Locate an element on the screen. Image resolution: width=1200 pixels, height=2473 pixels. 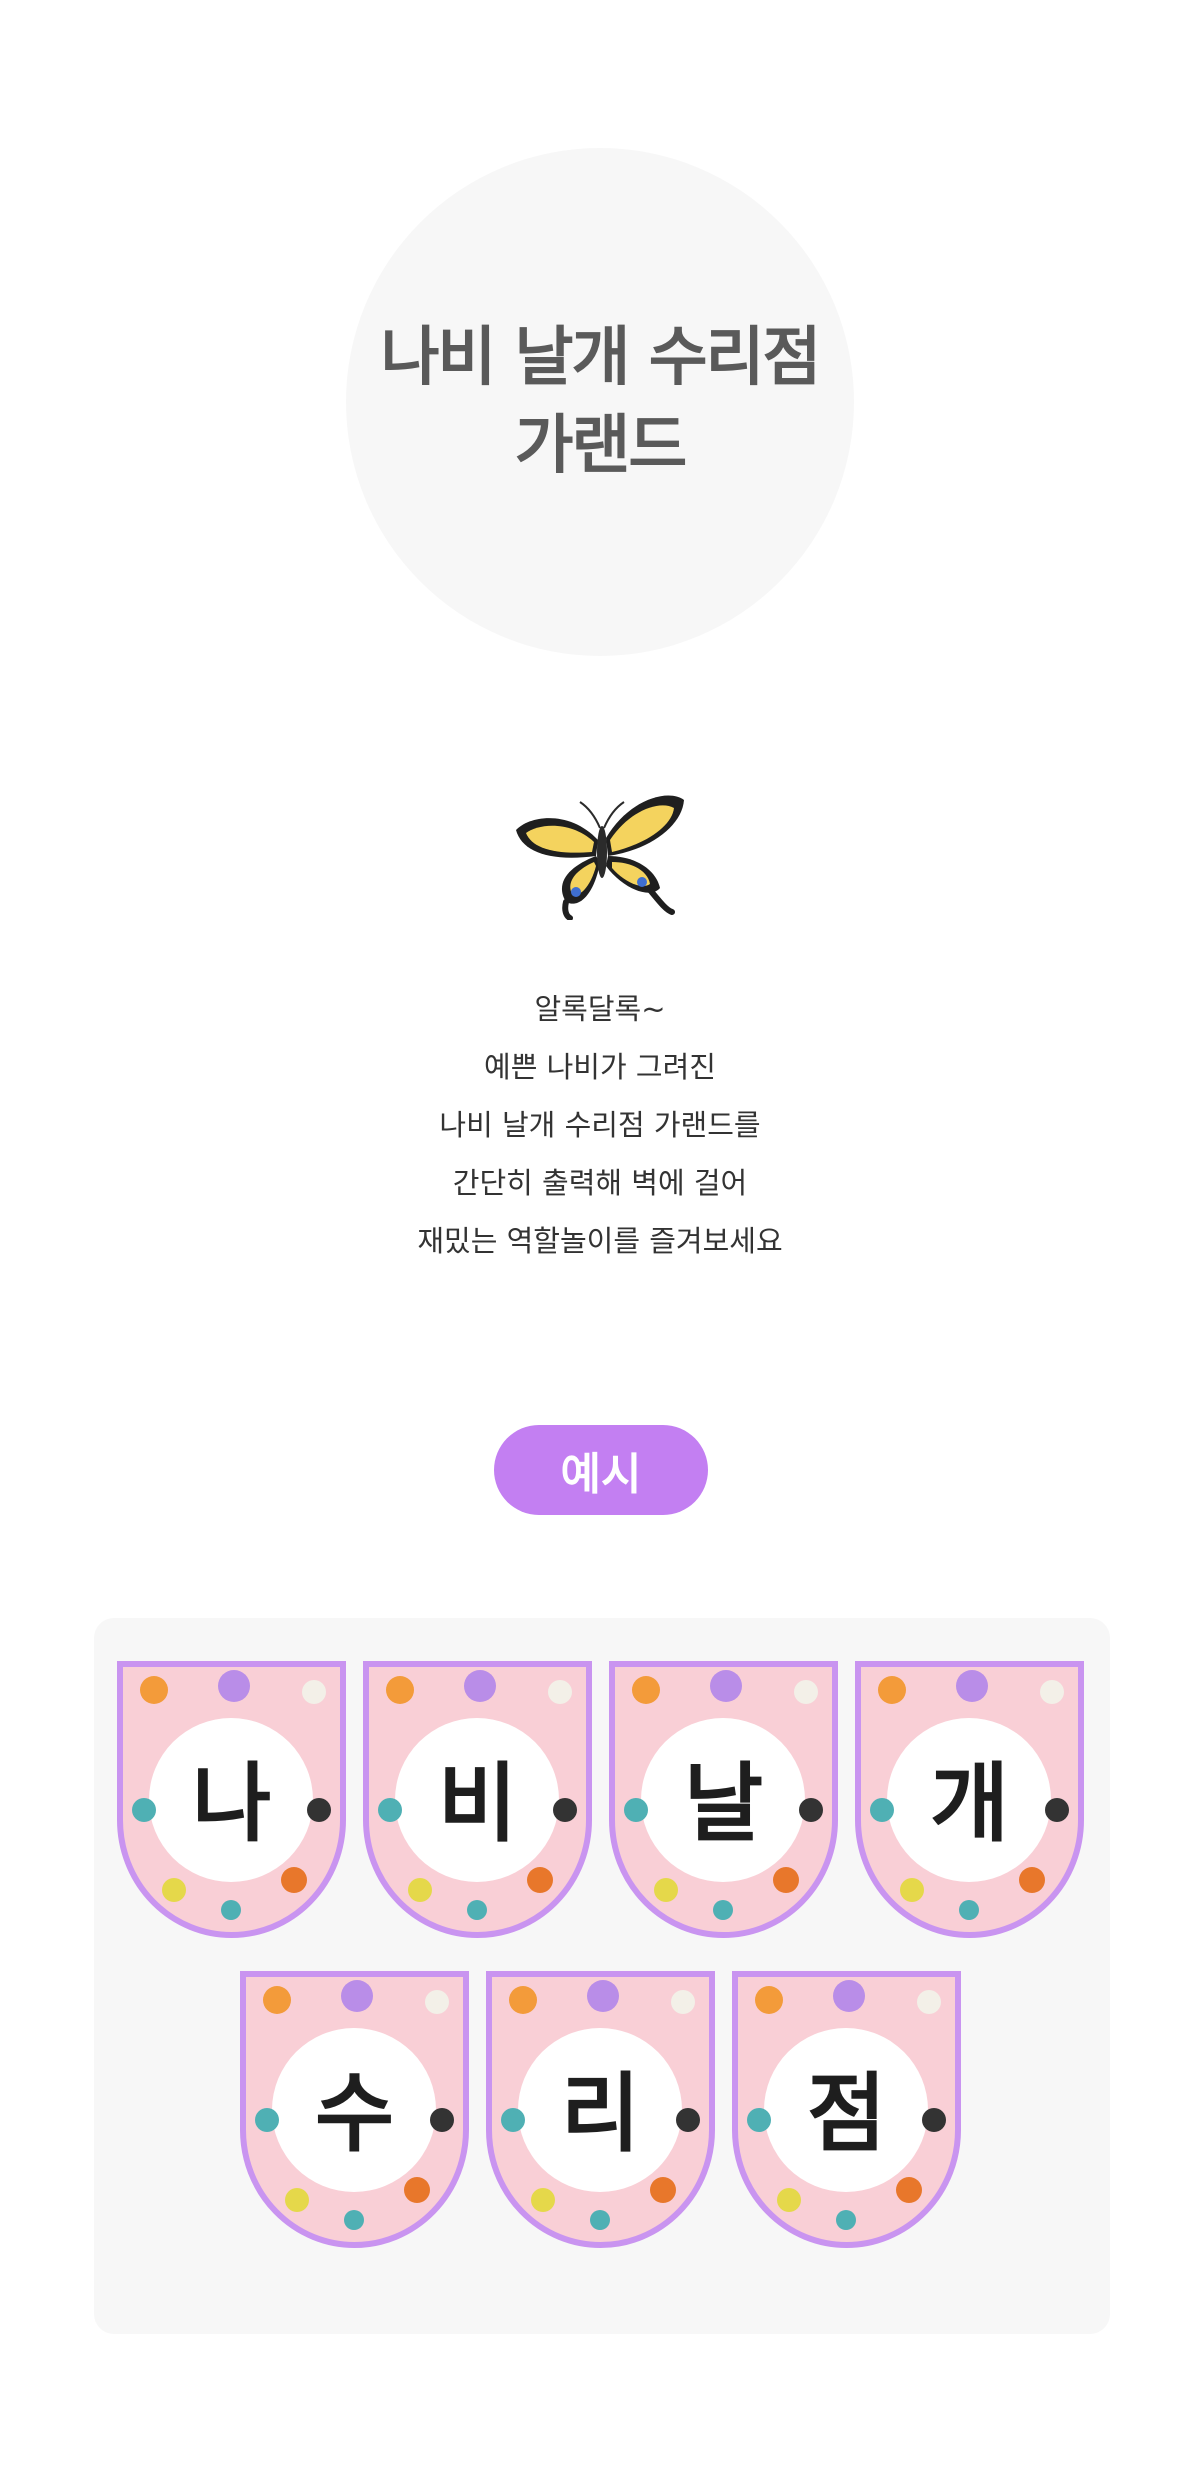
pennant-ri: 리 is located at coordinates (600, 2112).